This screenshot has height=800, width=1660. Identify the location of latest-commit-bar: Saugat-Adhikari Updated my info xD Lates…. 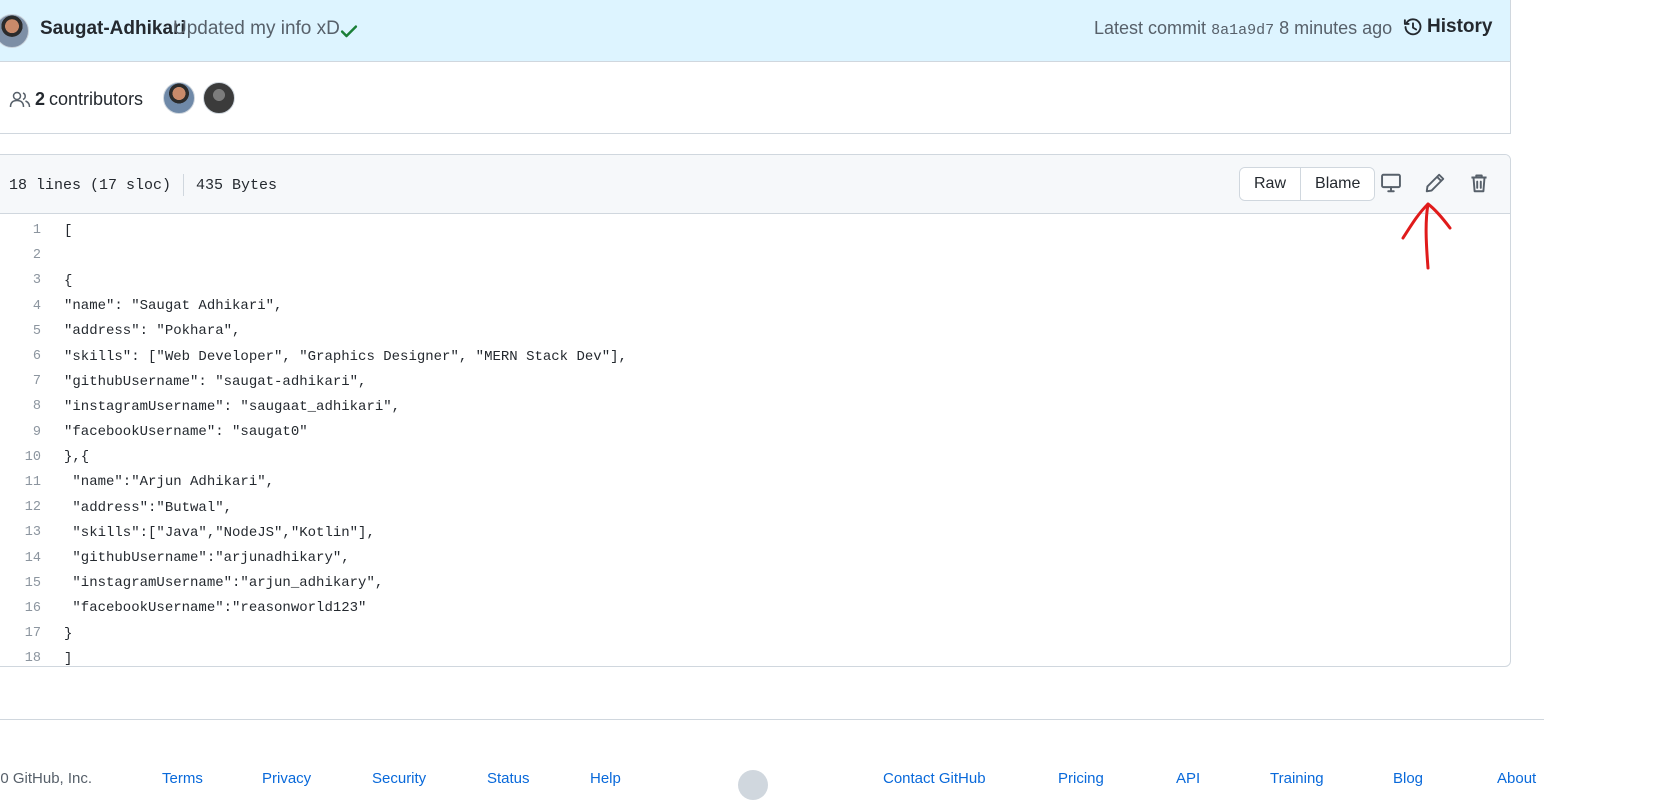
(755, 31).